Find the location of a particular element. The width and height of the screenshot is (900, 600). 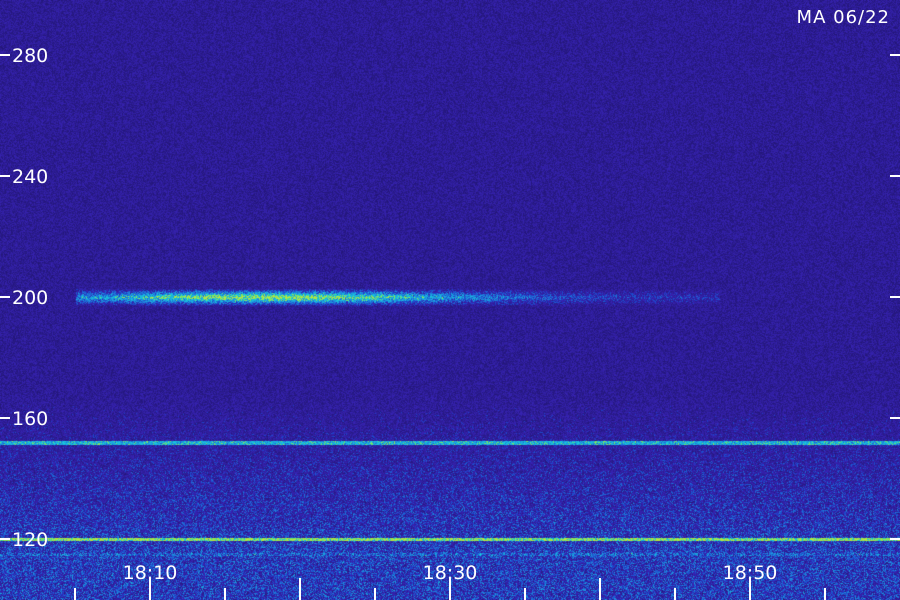

x-tick-label: 18:10 is located at coordinates (150, 573).